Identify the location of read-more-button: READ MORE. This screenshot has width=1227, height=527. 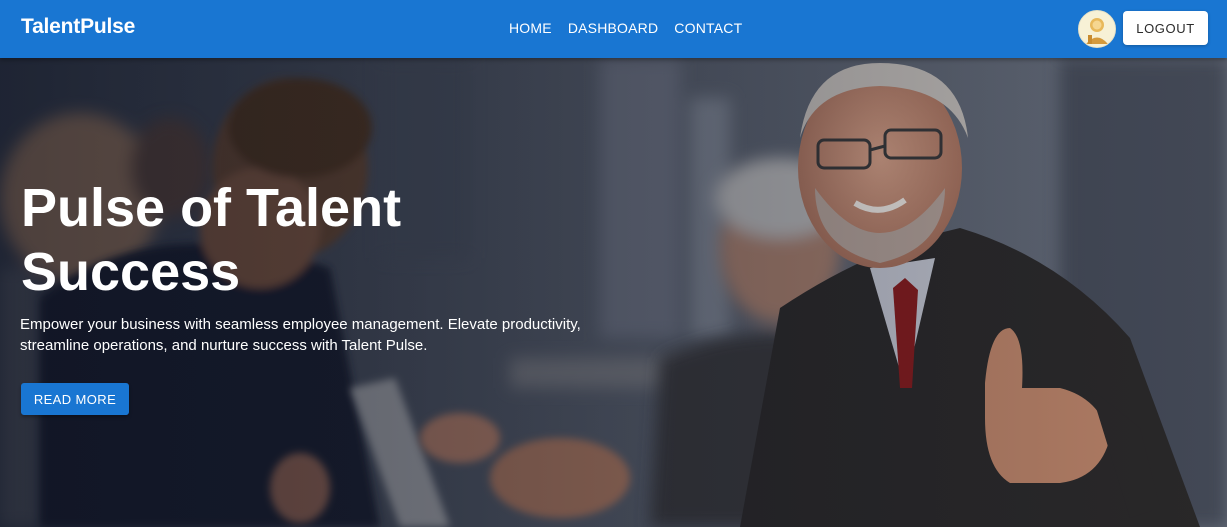
(75, 399).